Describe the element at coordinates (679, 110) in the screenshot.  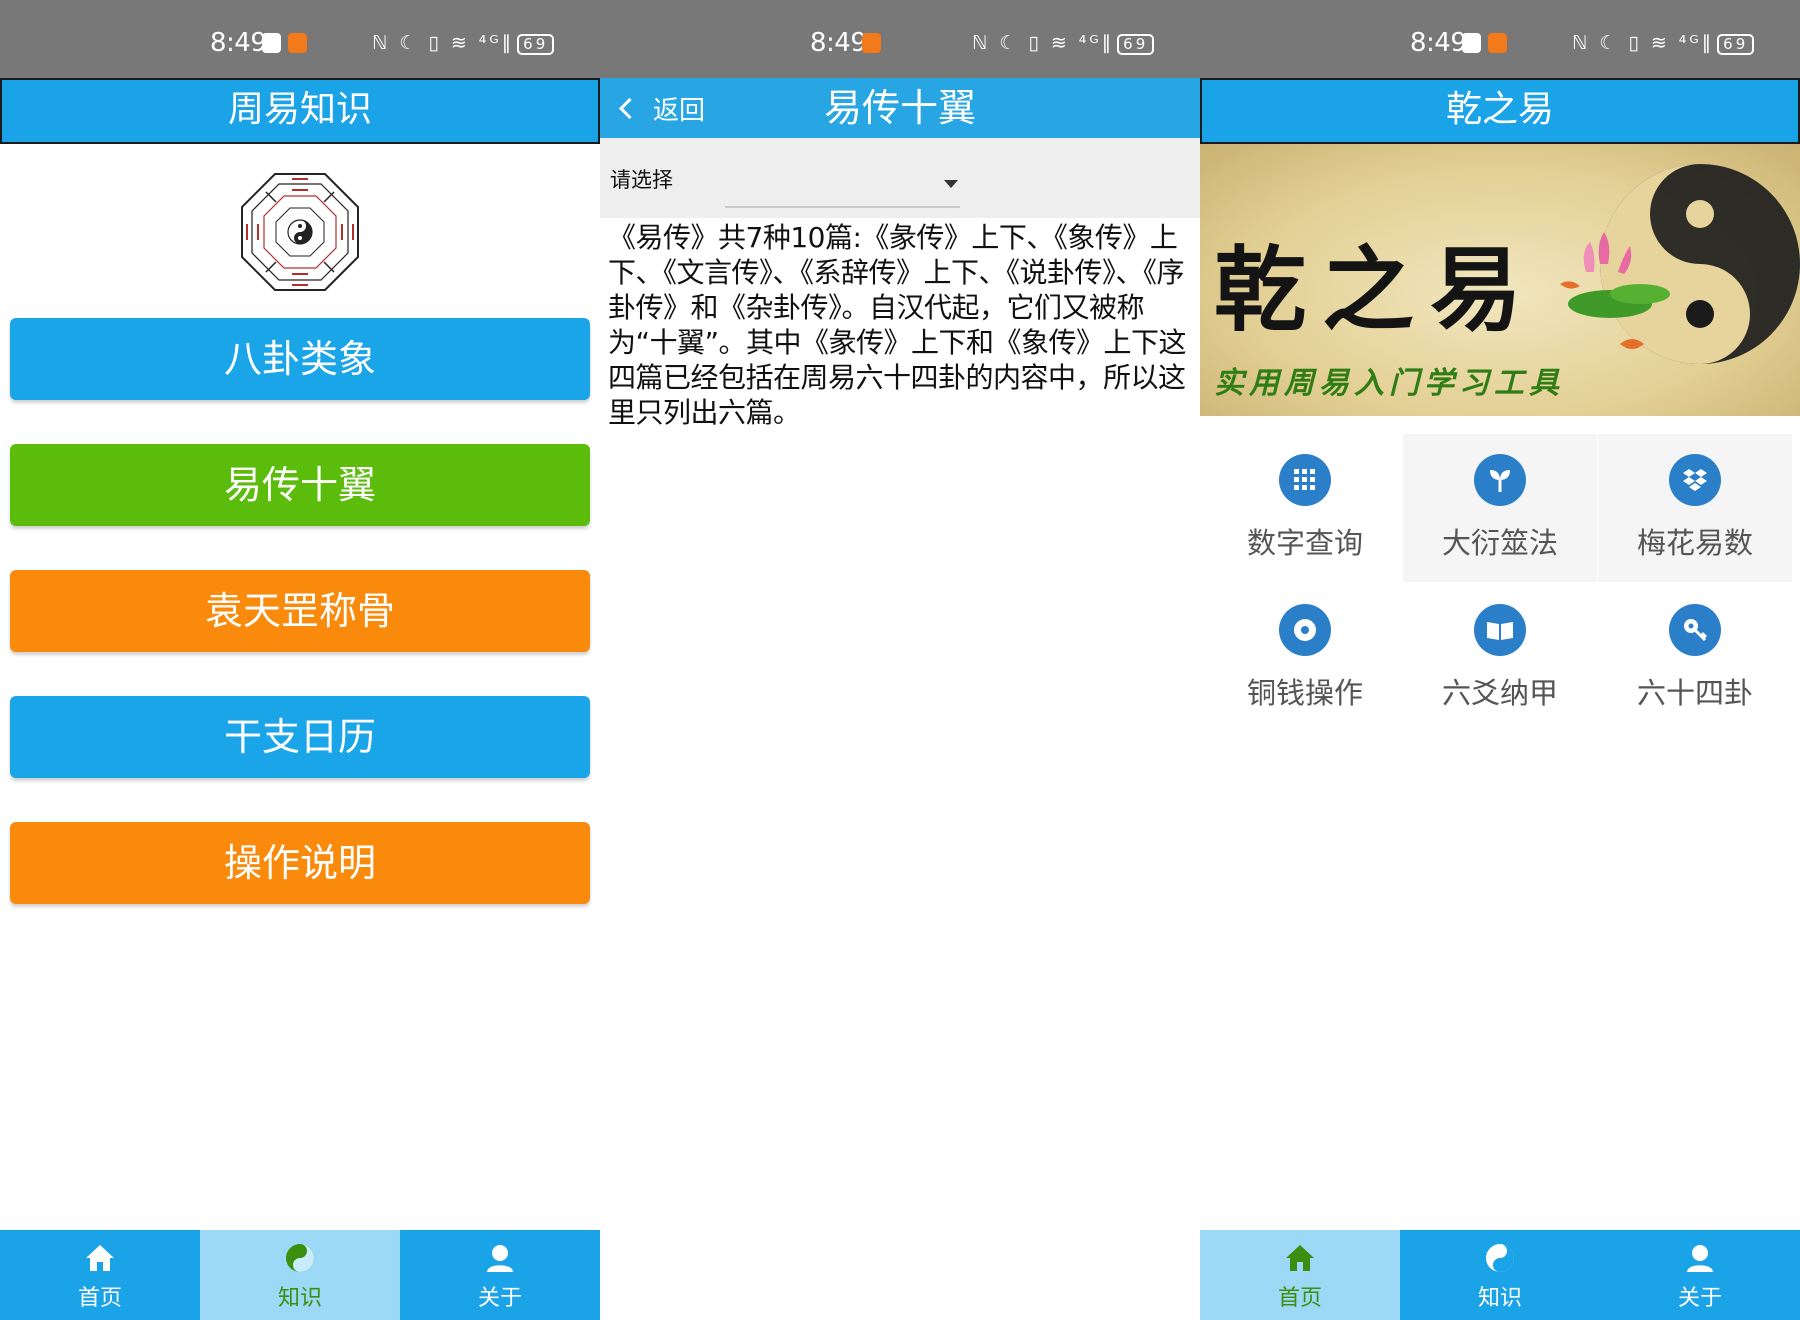
I see `back-label: 返回` at that location.